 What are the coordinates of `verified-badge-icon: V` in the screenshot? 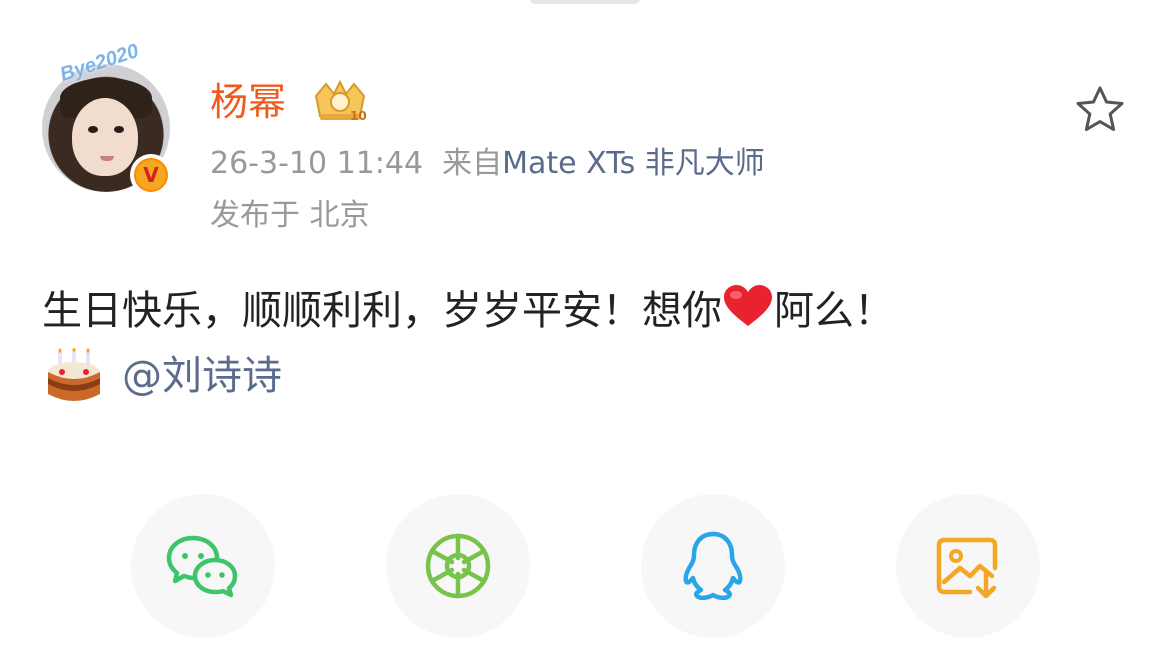 It's located at (151, 175).